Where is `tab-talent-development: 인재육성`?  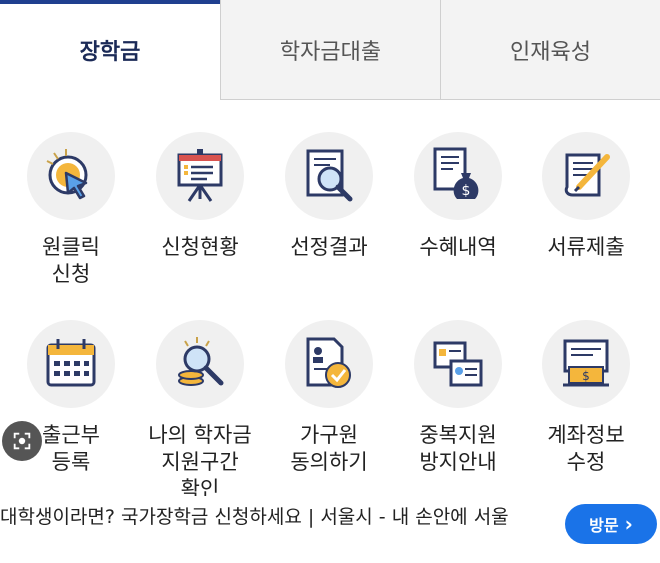
tab-talent-development: 인재육성 is located at coordinates (550, 50).